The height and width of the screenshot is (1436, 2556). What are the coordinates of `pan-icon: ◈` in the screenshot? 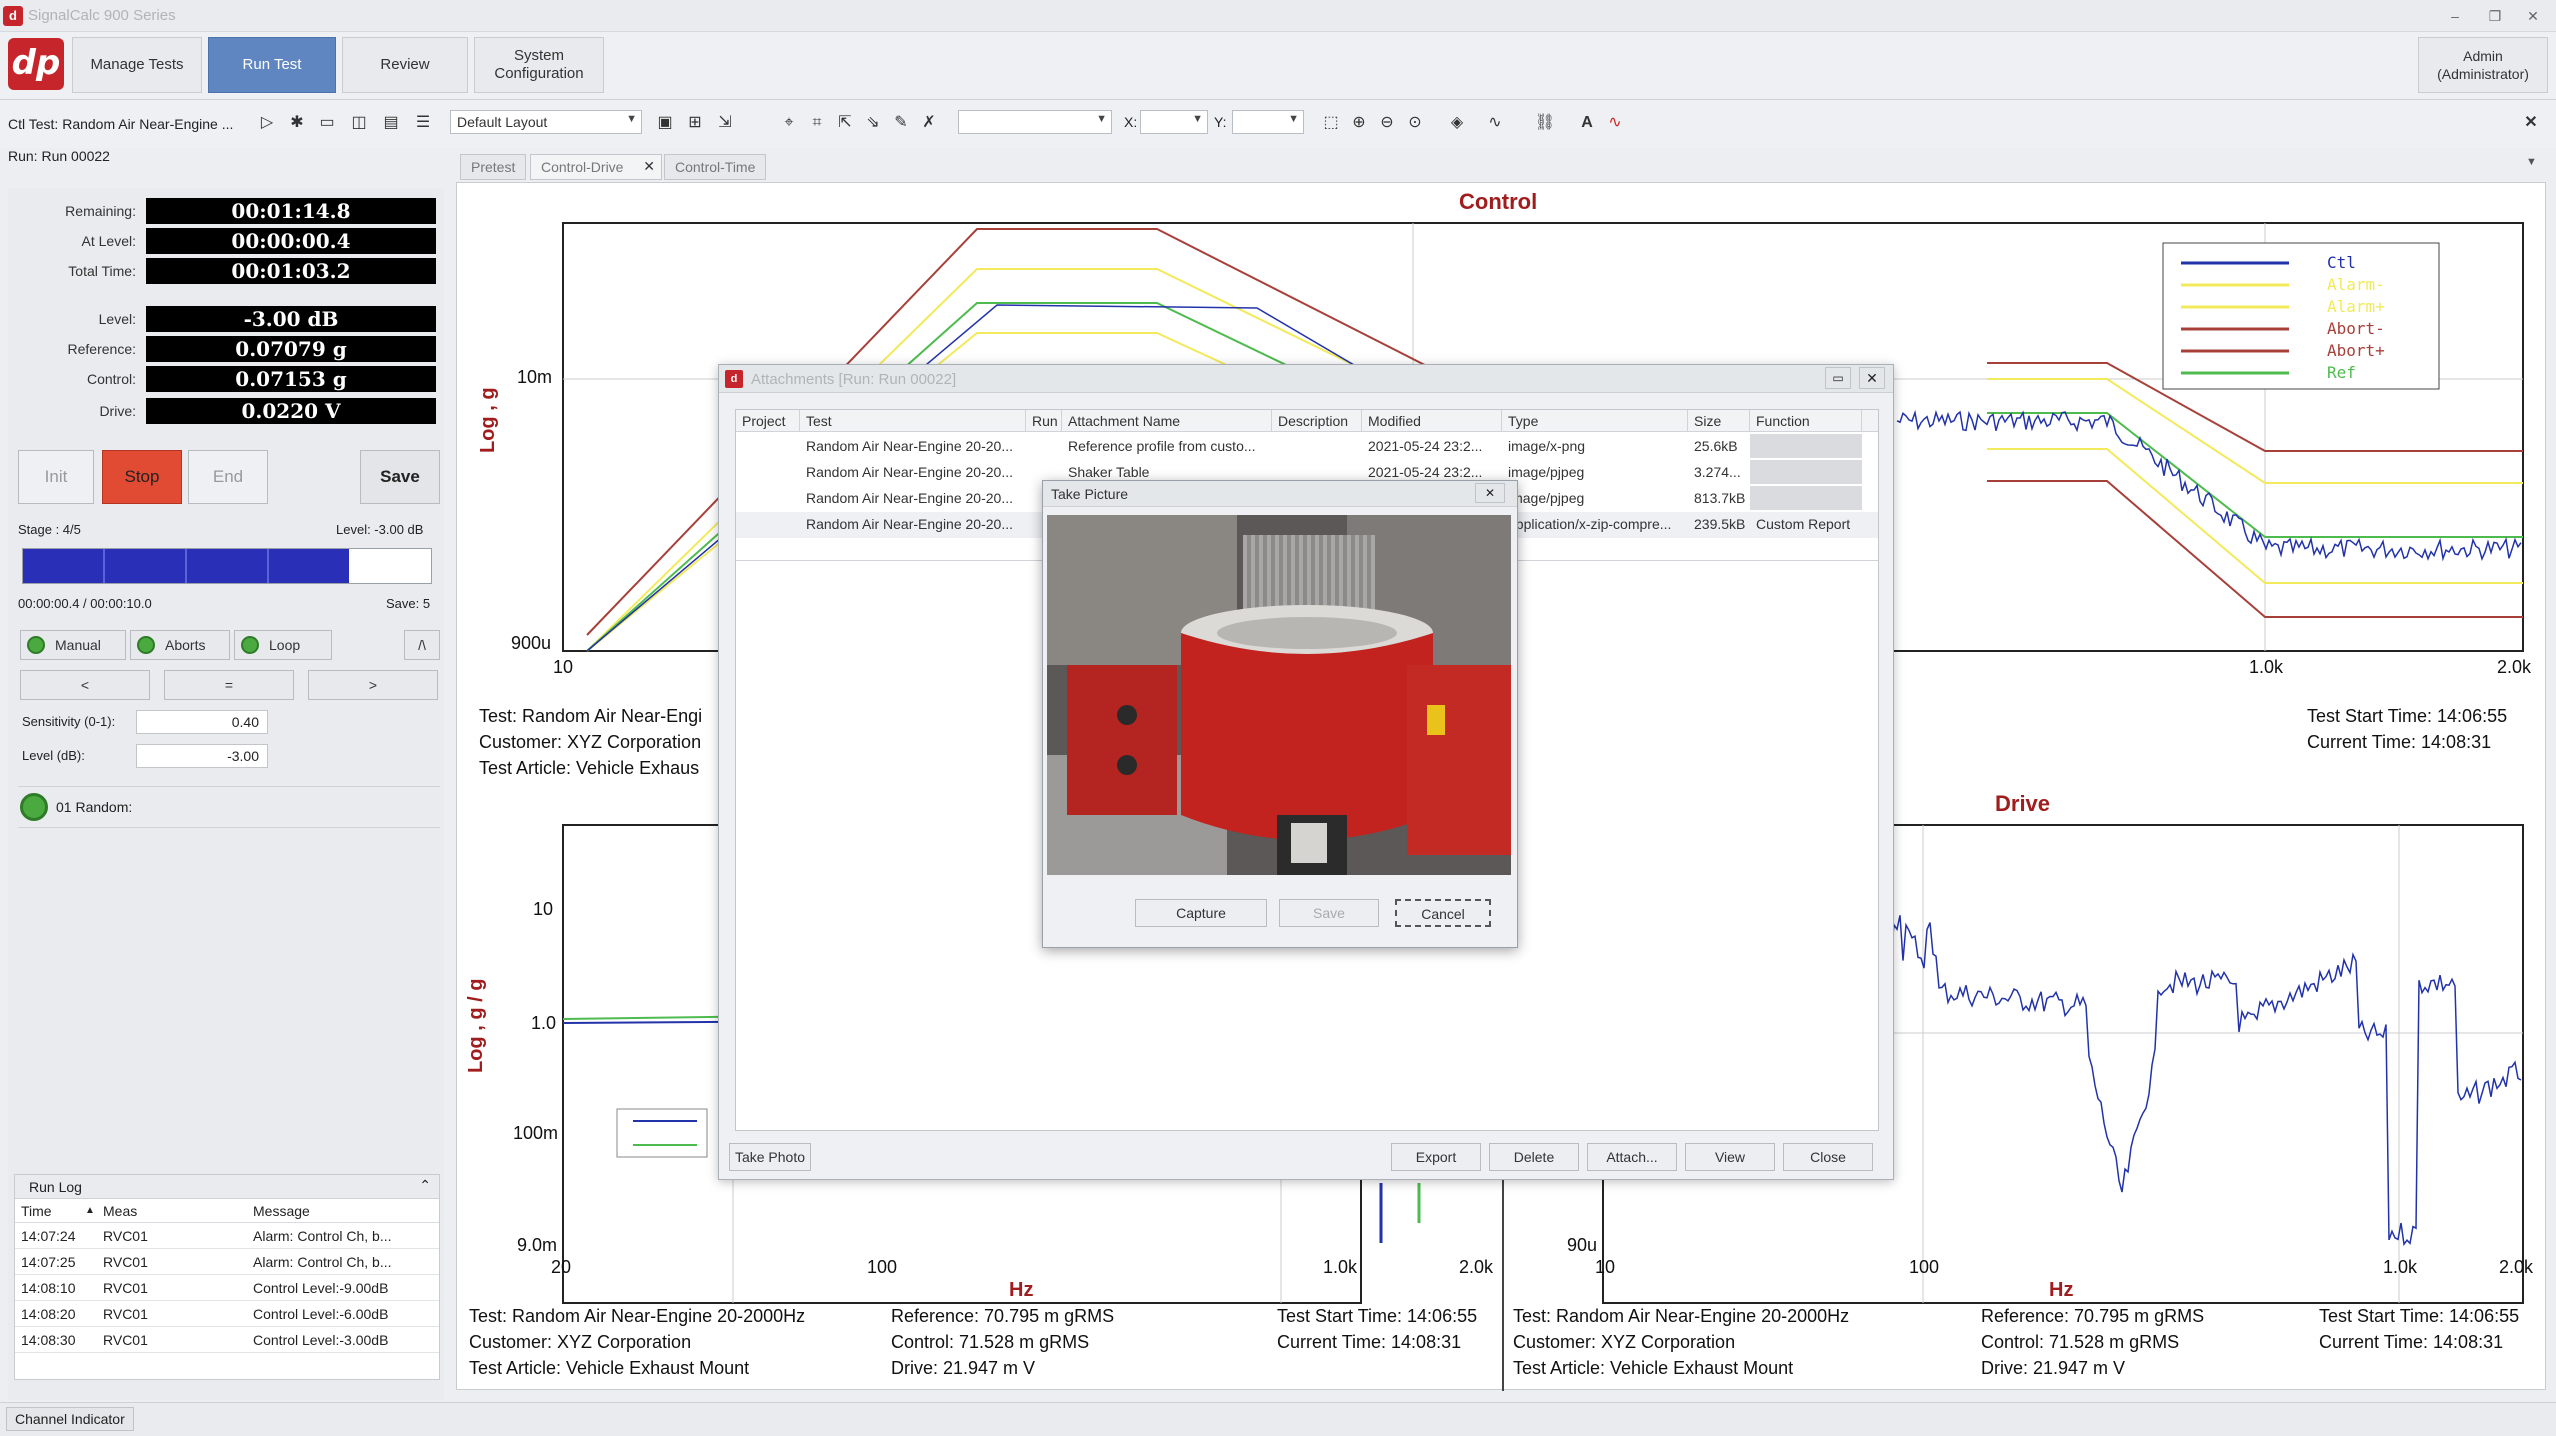 It's located at (1457, 123).